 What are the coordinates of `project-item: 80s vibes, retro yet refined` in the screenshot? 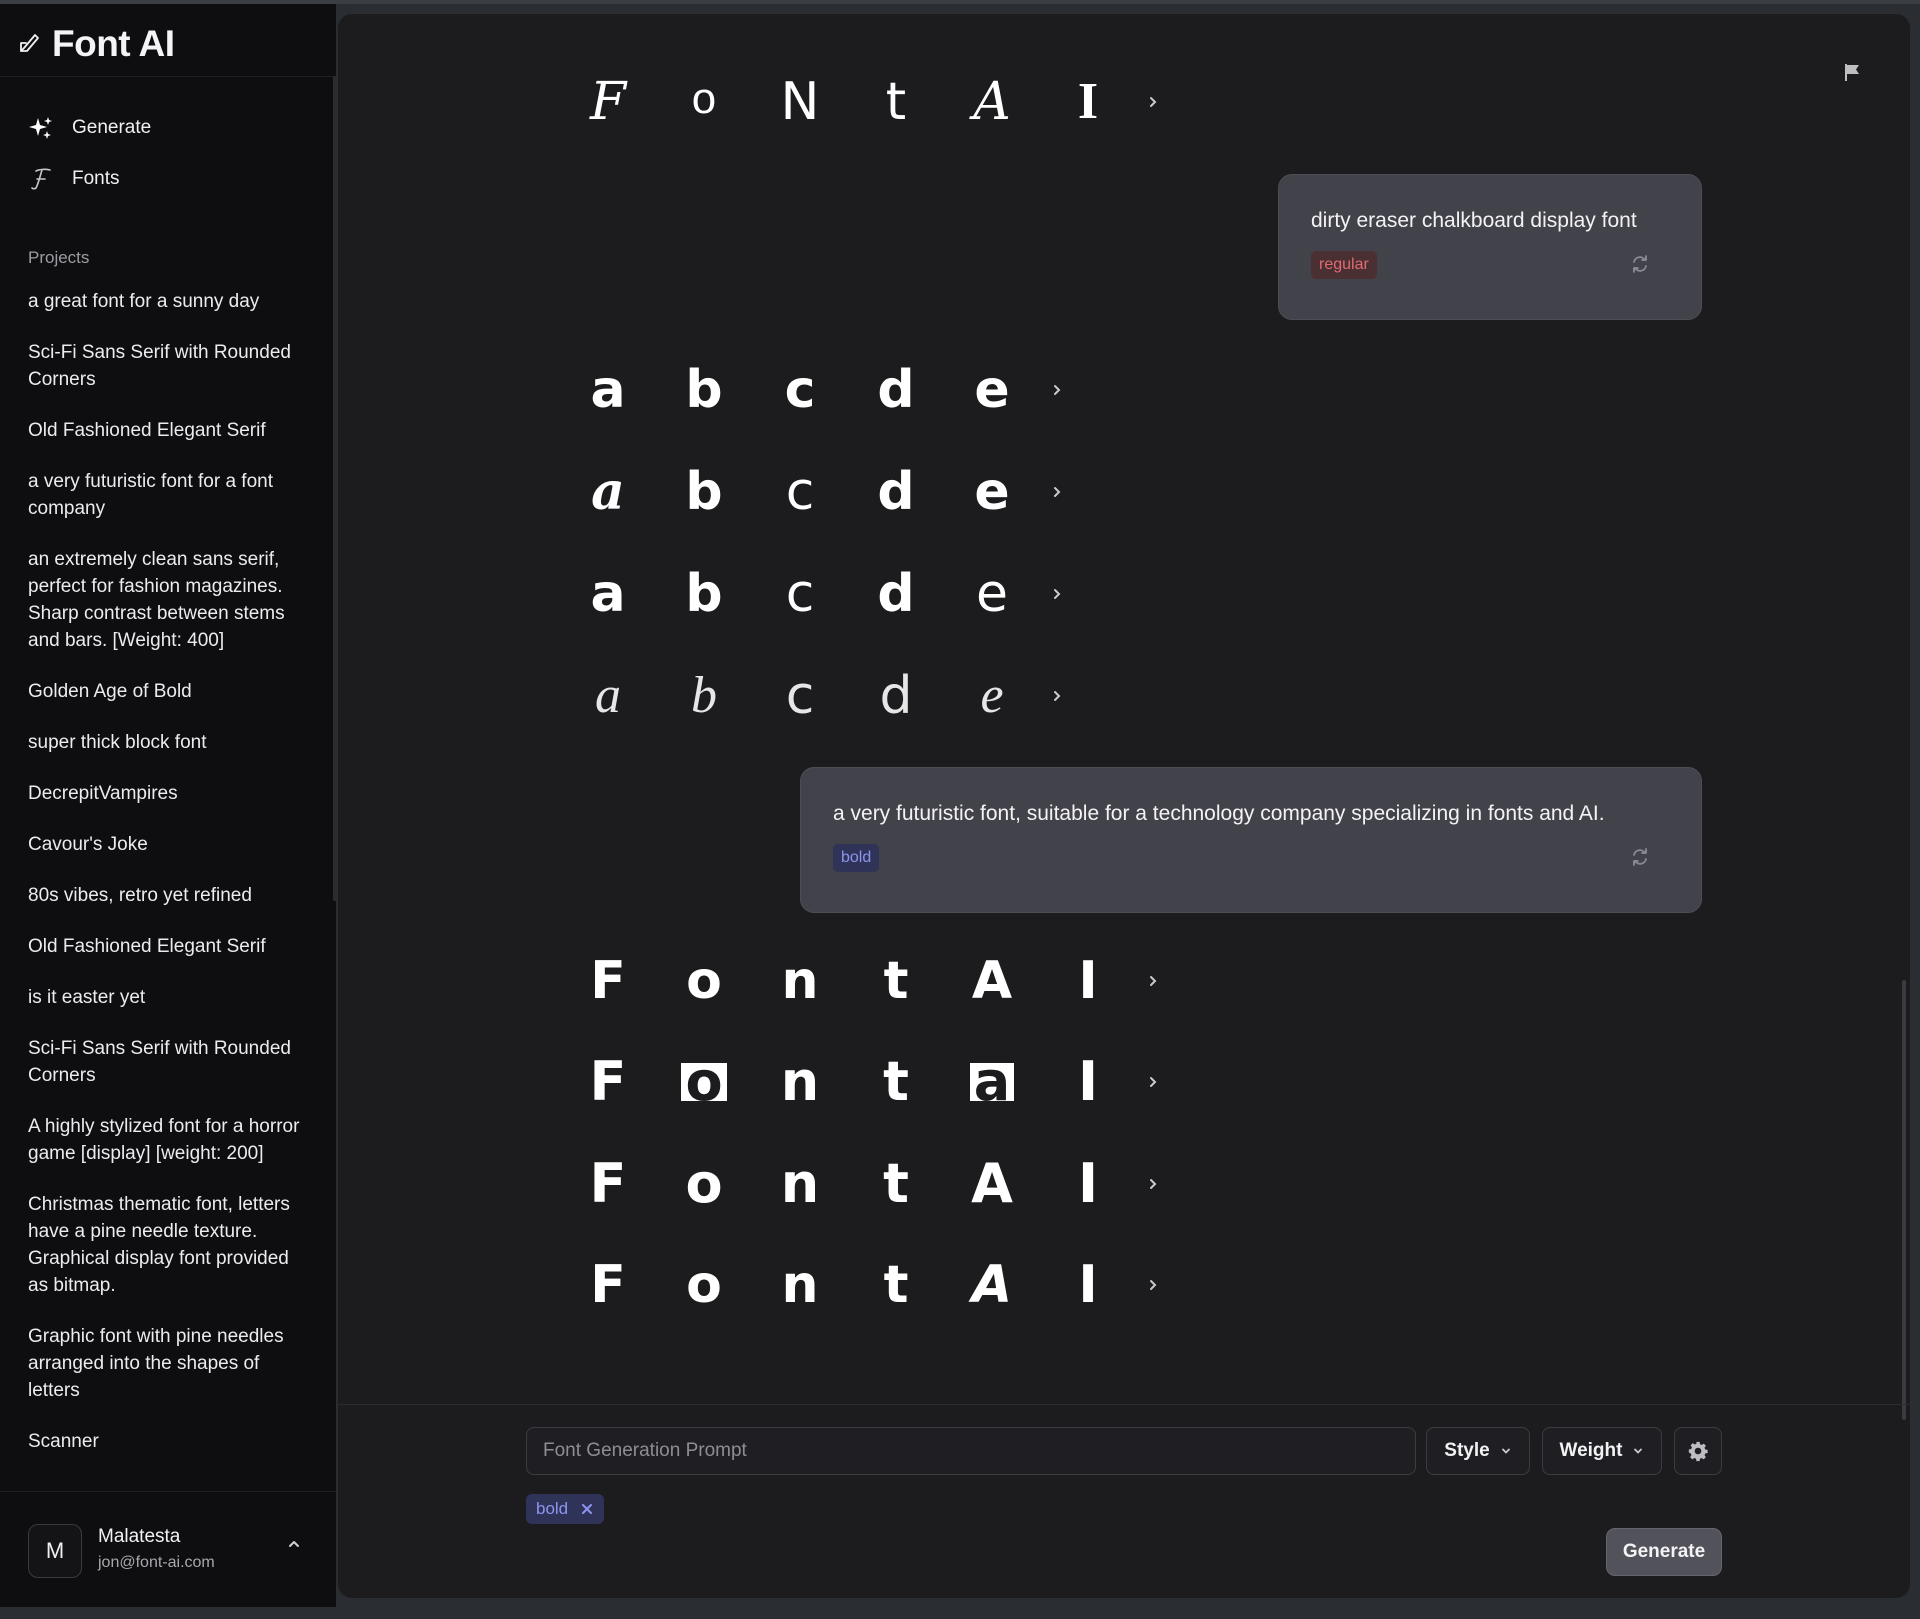 It's located at (169, 895).